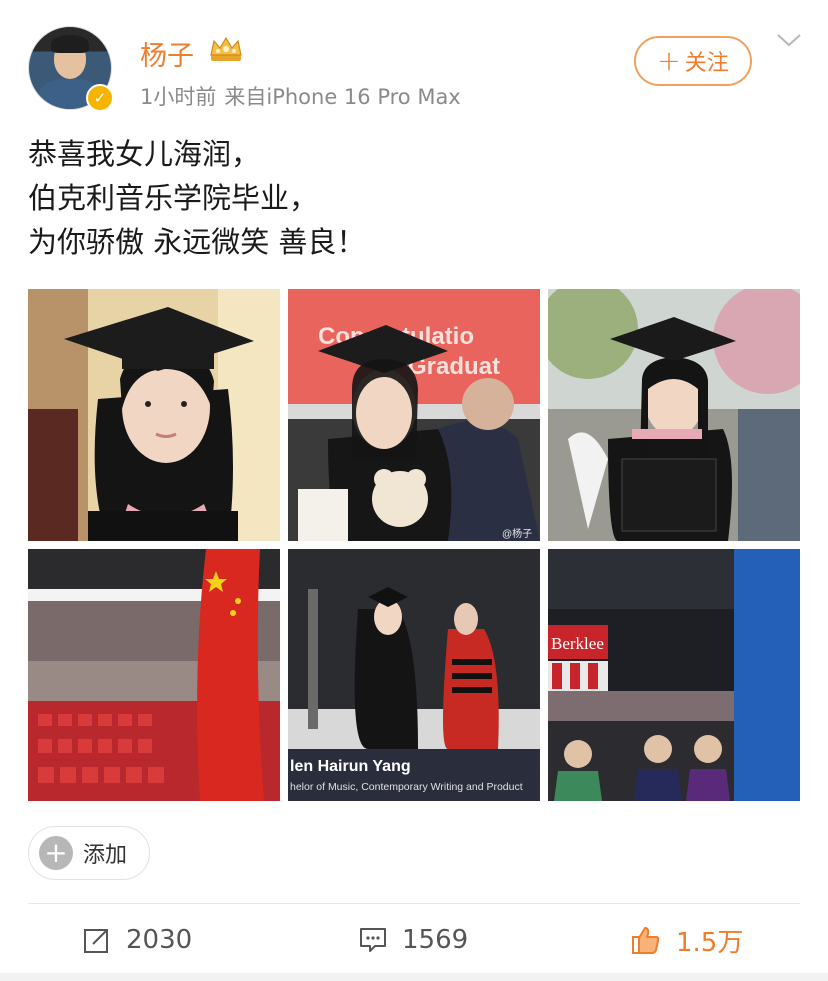 Image resolution: width=828 pixels, height=981 pixels. I want to click on bottom-separator, so click(414, 977).